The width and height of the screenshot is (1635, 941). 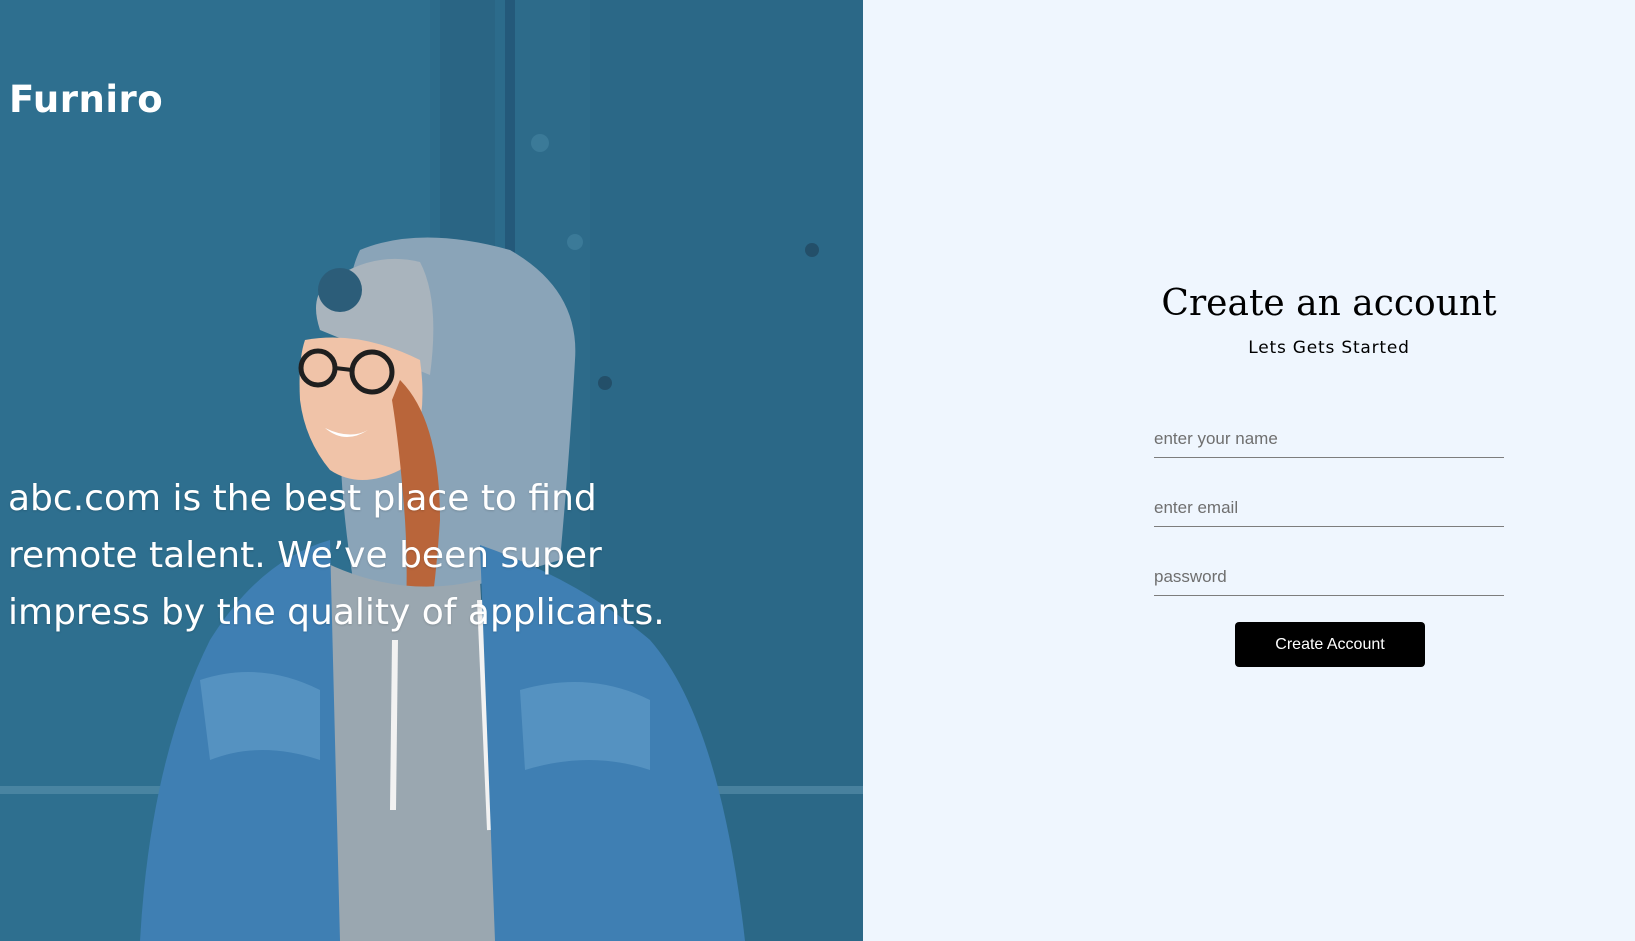 What do you see at coordinates (1329, 577) in the screenshot?
I see `password-input` at bounding box center [1329, 577].